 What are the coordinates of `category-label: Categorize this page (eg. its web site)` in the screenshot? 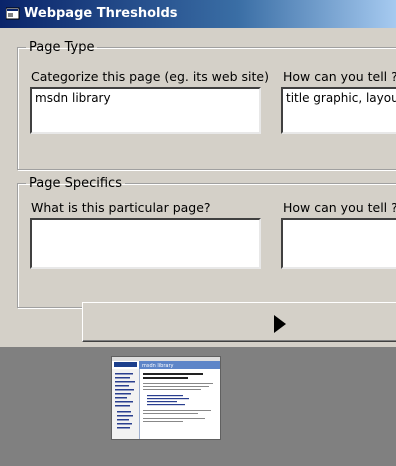 It's located at (150, 76).